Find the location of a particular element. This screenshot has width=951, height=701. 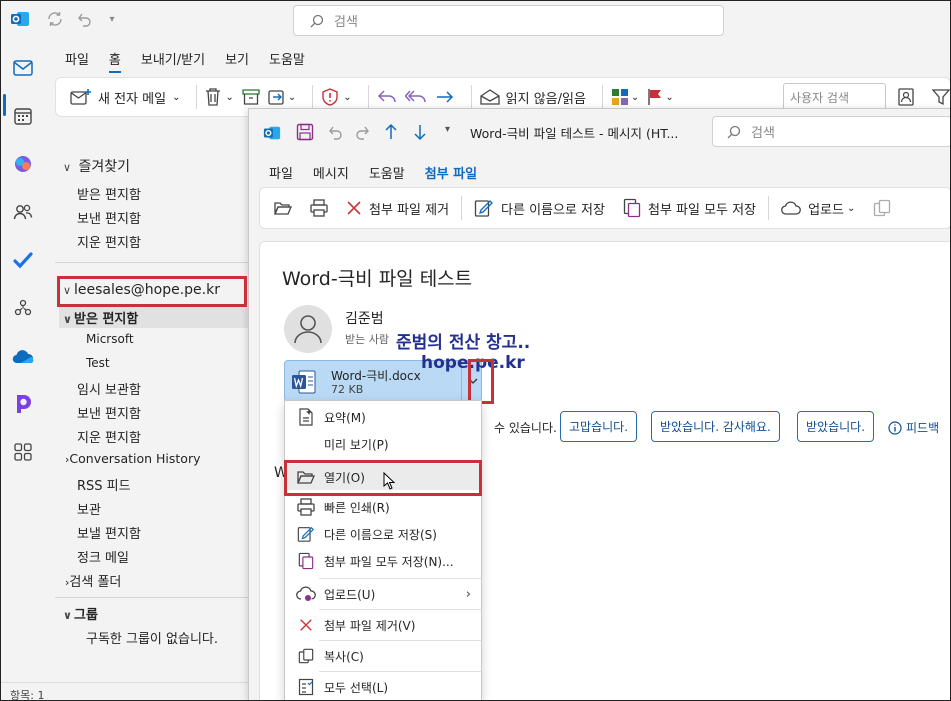

message-search-box: 검색 is located at coordinates (831, 131).